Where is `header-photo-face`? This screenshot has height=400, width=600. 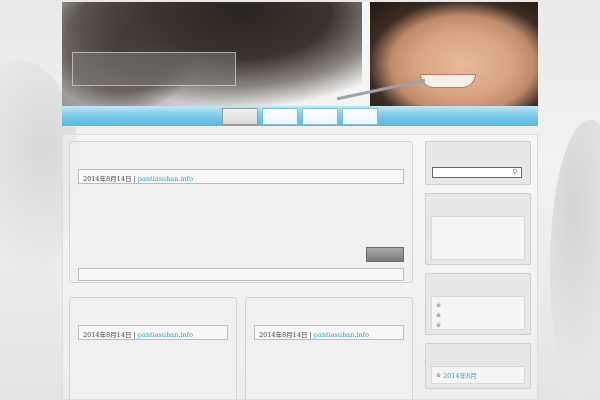 header-photo-face is located at coordinates (454, 54).